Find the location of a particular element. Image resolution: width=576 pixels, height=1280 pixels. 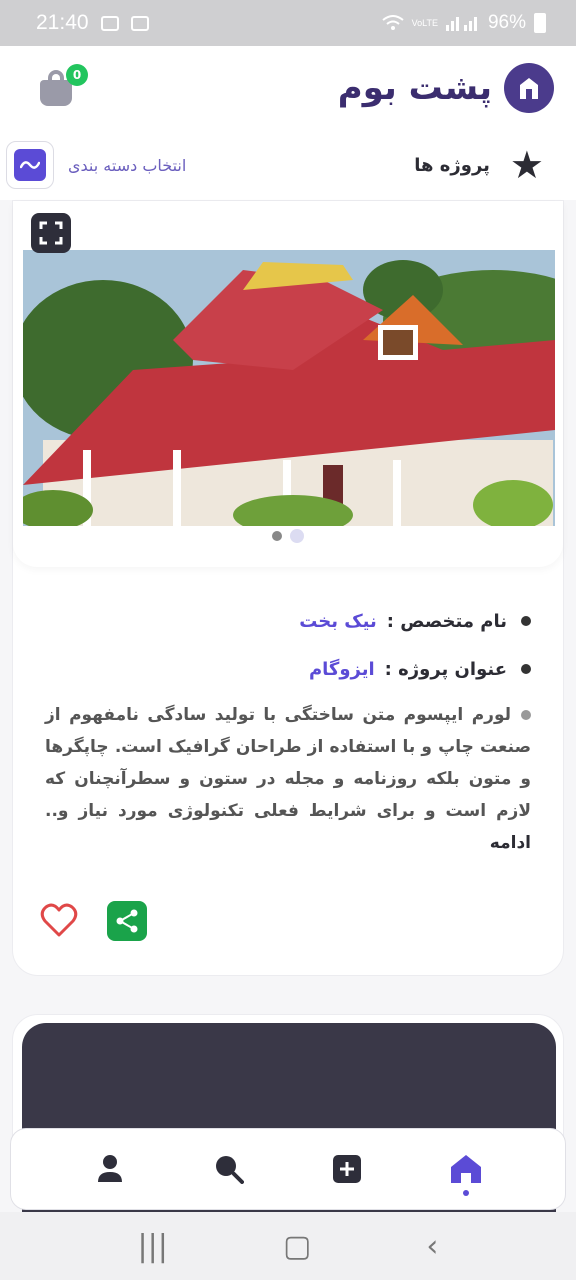

expert-label: نام متخصص : is located at coordinates (446, 621).